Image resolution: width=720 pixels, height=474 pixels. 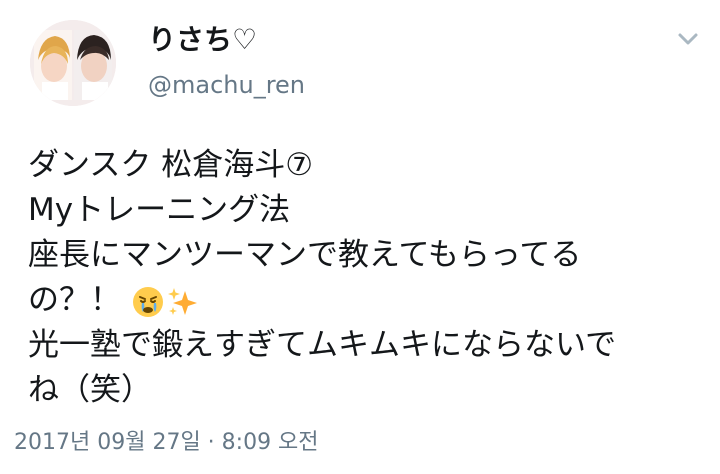 What do you see at coordinates (368, 300) in the screenshot?
I see `tweet-text-line-with-emoji: の？！` at bounding box center [368, 300].